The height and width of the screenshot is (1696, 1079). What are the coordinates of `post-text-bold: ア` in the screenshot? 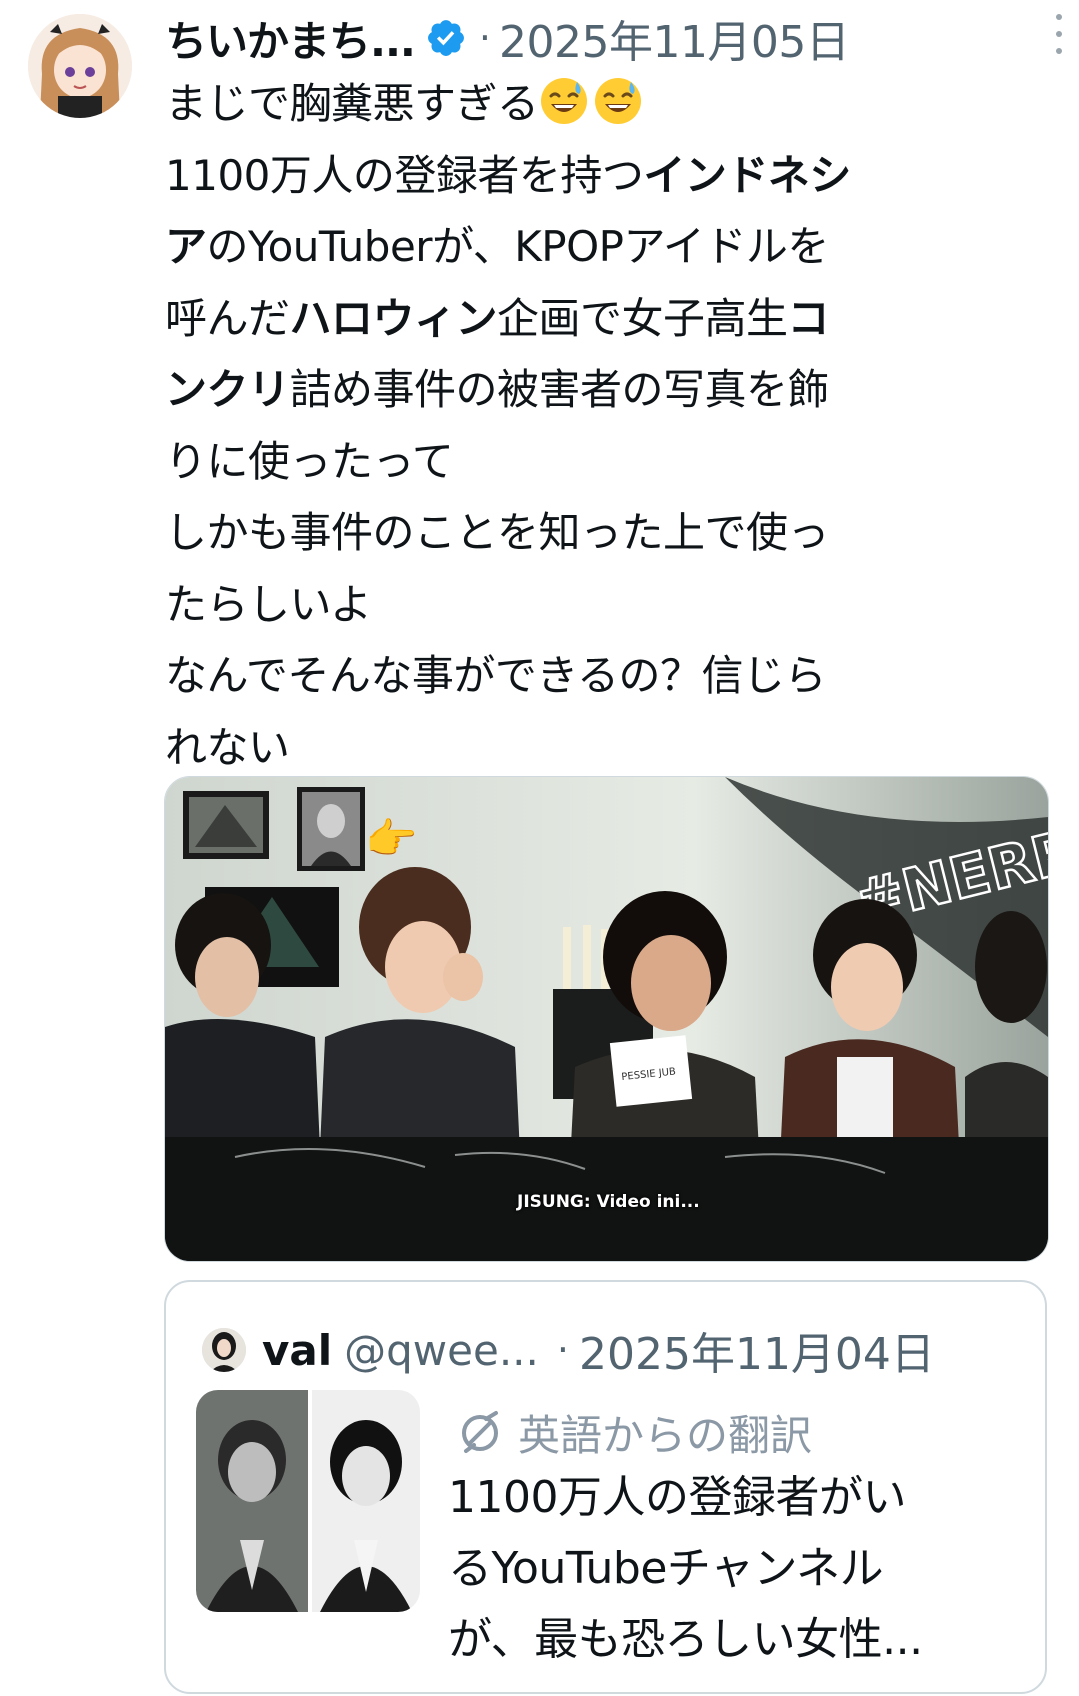 It's located at (186, 246).